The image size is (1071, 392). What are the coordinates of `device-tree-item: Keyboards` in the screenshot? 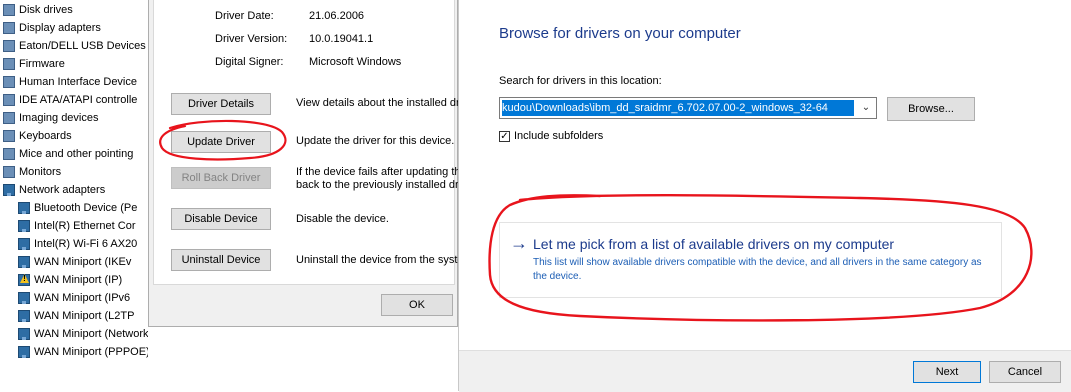 It's located at (37, 136).